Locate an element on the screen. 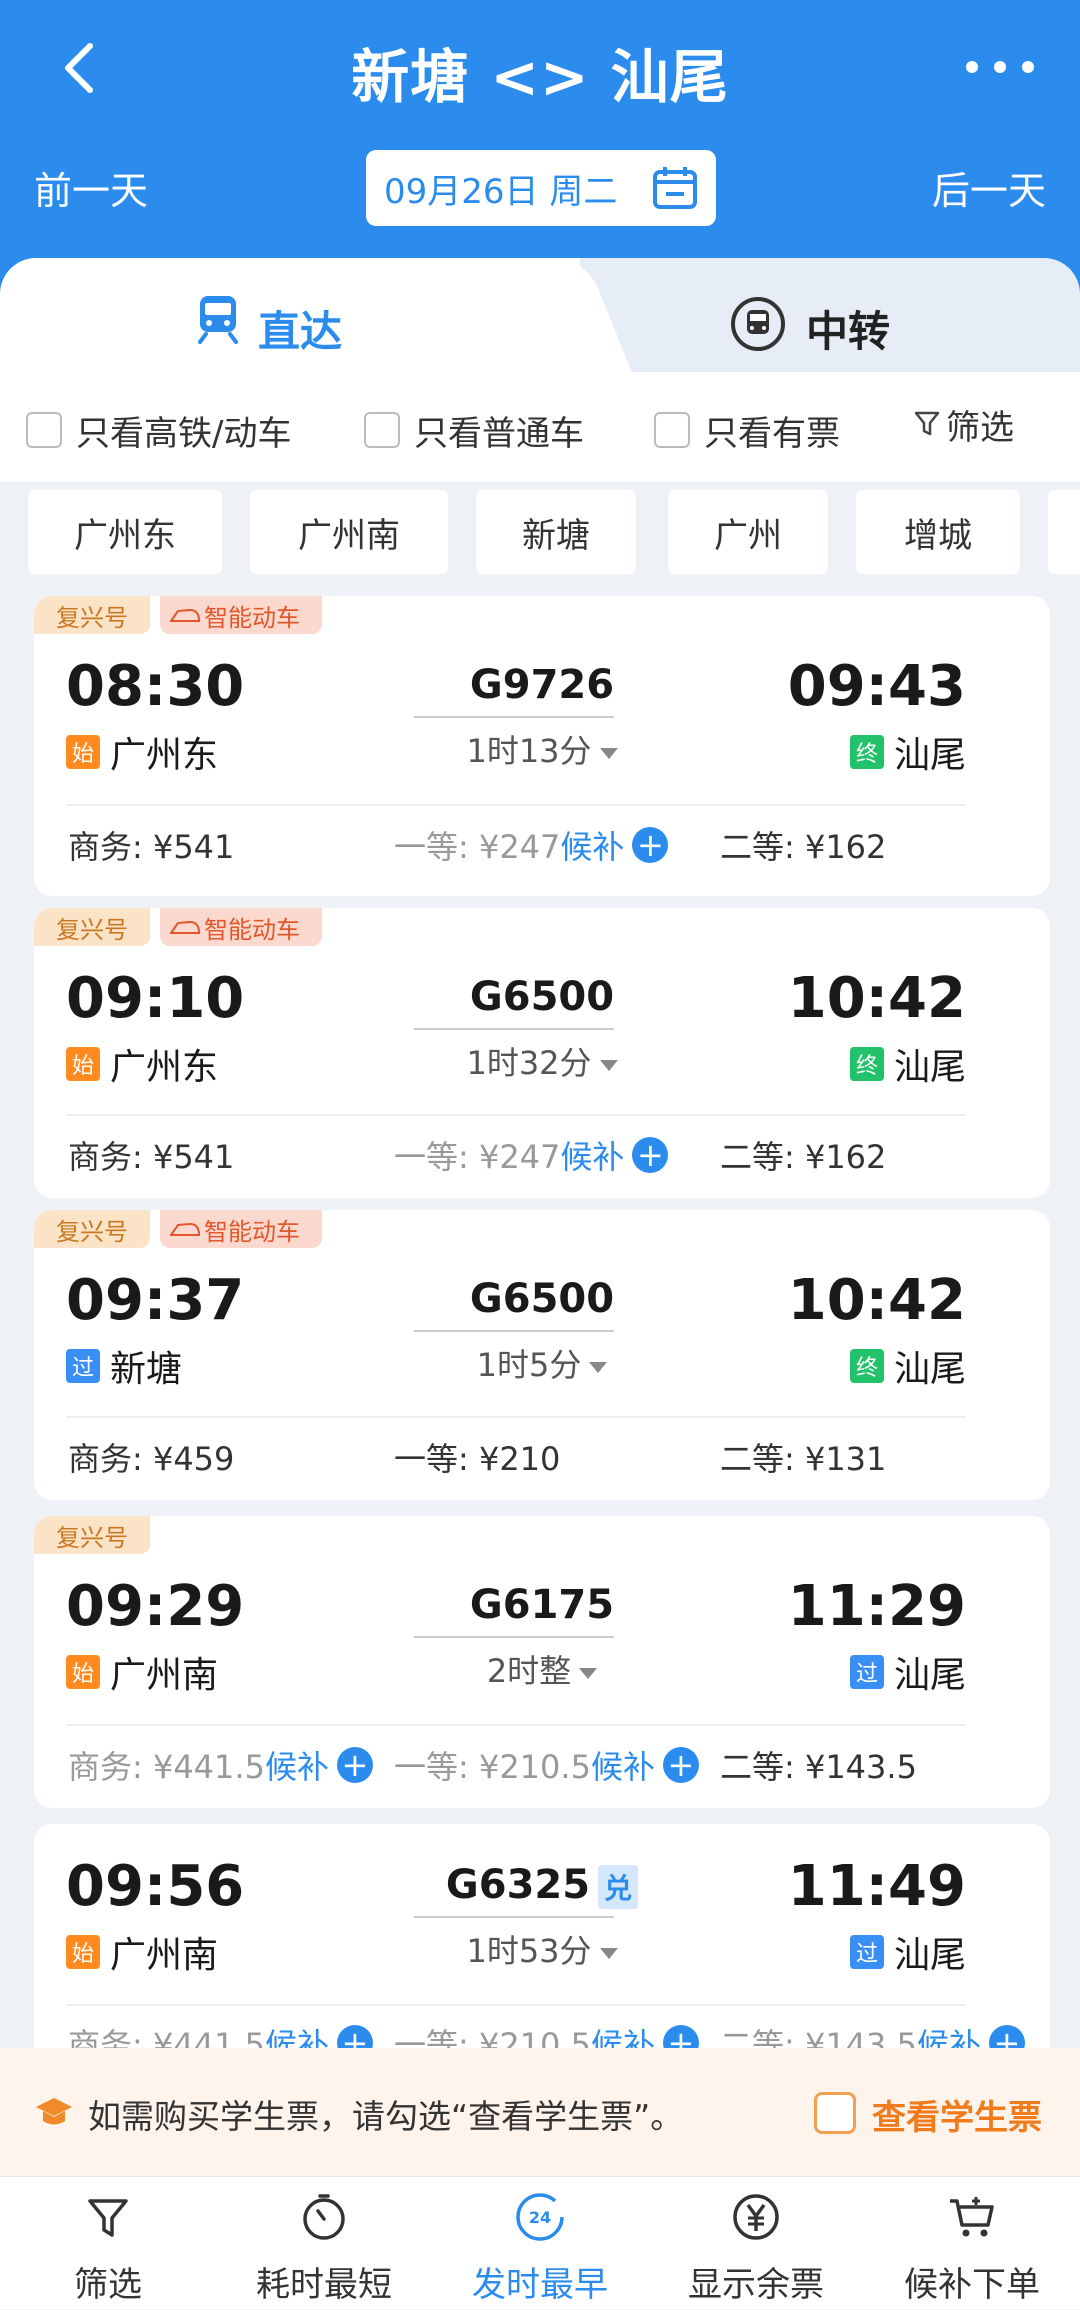 The height and width of the screenshot is (2310, 1080). station-chip: 广州 is located at coordinates (748, 532).